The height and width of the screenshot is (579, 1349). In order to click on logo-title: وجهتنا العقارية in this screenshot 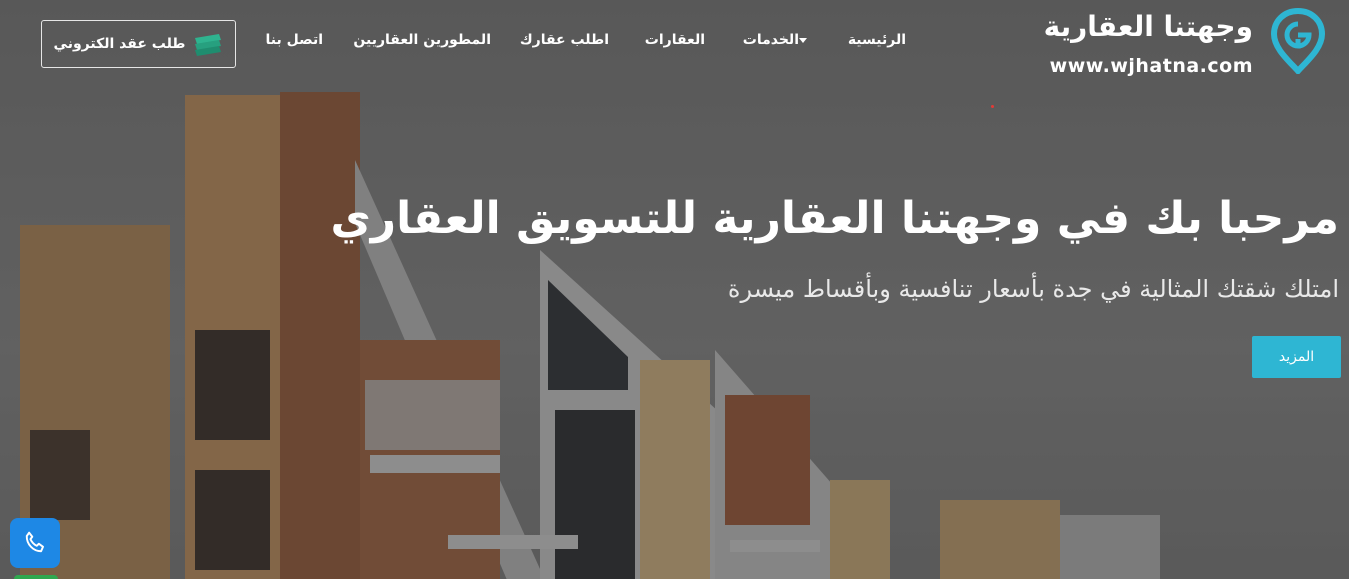, I will do `click(1148, 26)`.